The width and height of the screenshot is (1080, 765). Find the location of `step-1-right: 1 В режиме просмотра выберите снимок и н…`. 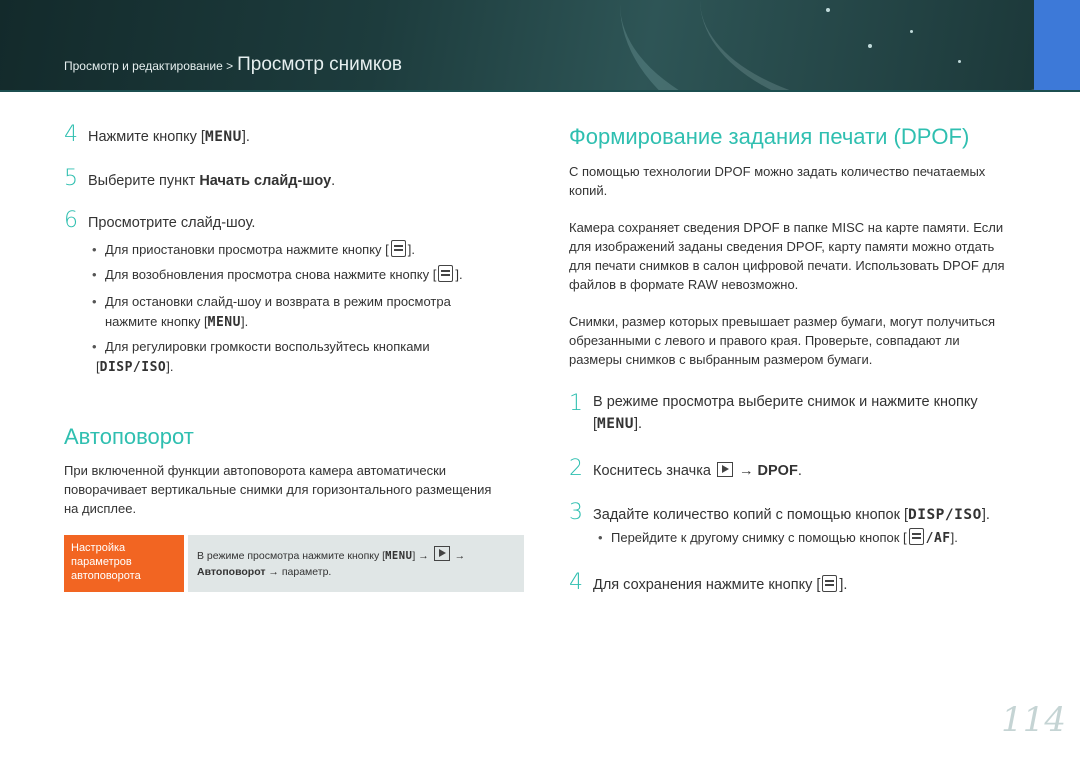

step-1-right: 1 В режиме просмотра выберите снимок и н… is located at coordinates (773, 413).